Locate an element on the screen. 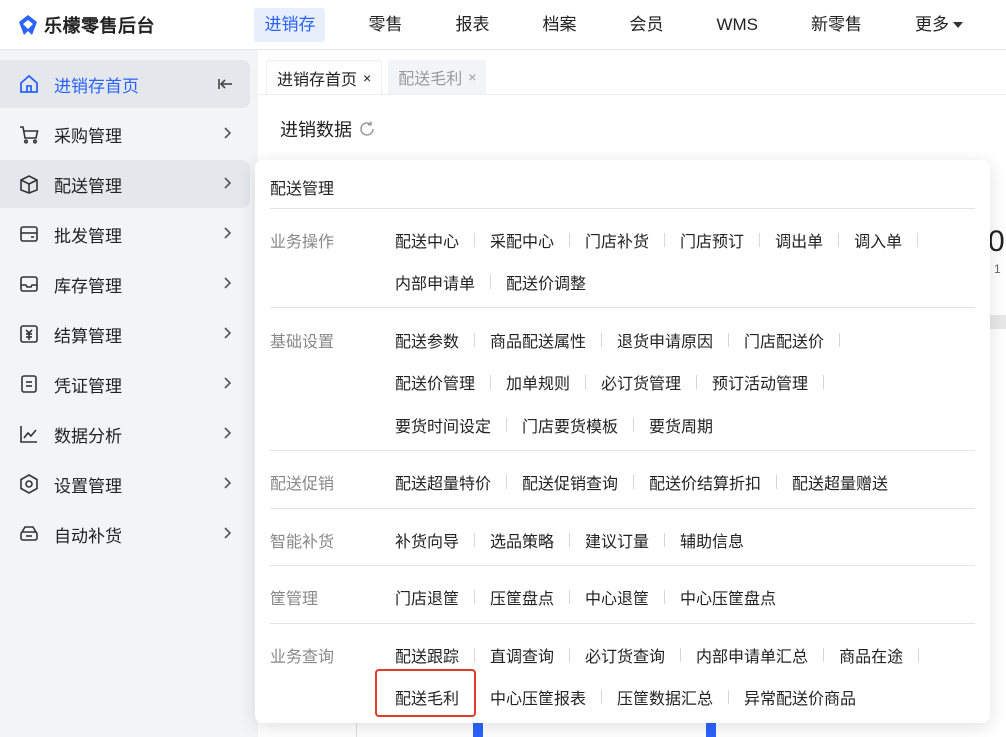 This screenshot has height=737, width=1006. sidebar-item-purchase: 采购管理 is located at coordinates (125, 134).